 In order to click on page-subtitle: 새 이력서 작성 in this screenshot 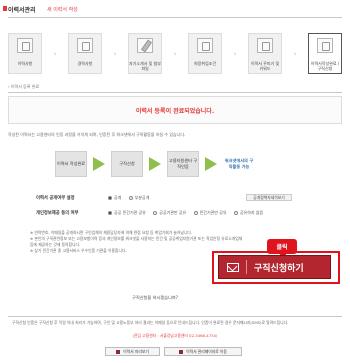, I will do `click(62, 10)`.